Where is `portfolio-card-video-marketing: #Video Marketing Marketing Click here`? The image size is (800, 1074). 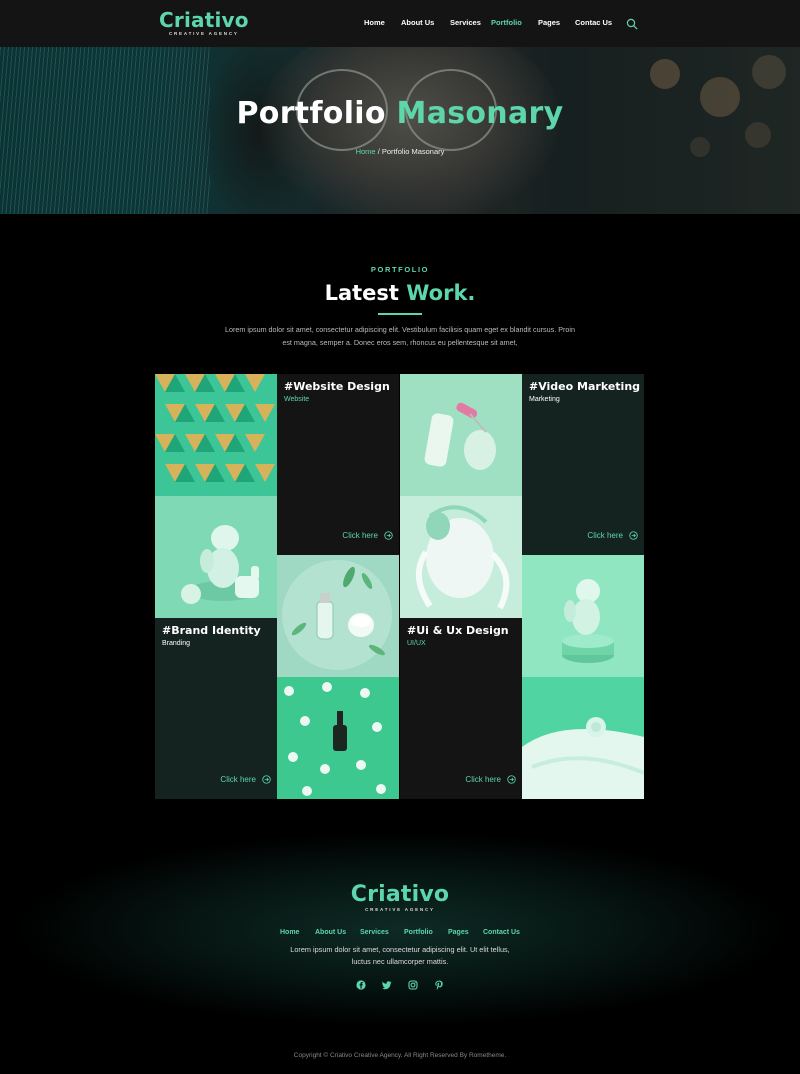
portfolio-card-video-marketing: #Video Marketing Marketing Click here is located at coordinates (583, 464).